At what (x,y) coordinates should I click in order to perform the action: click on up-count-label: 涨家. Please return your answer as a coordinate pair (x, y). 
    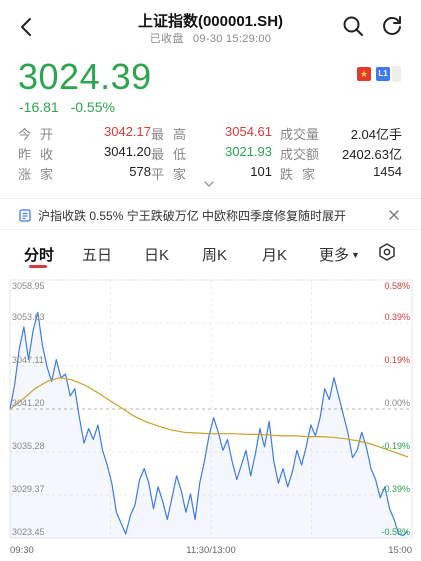
    Looking at the image, I should click on (40, 174).